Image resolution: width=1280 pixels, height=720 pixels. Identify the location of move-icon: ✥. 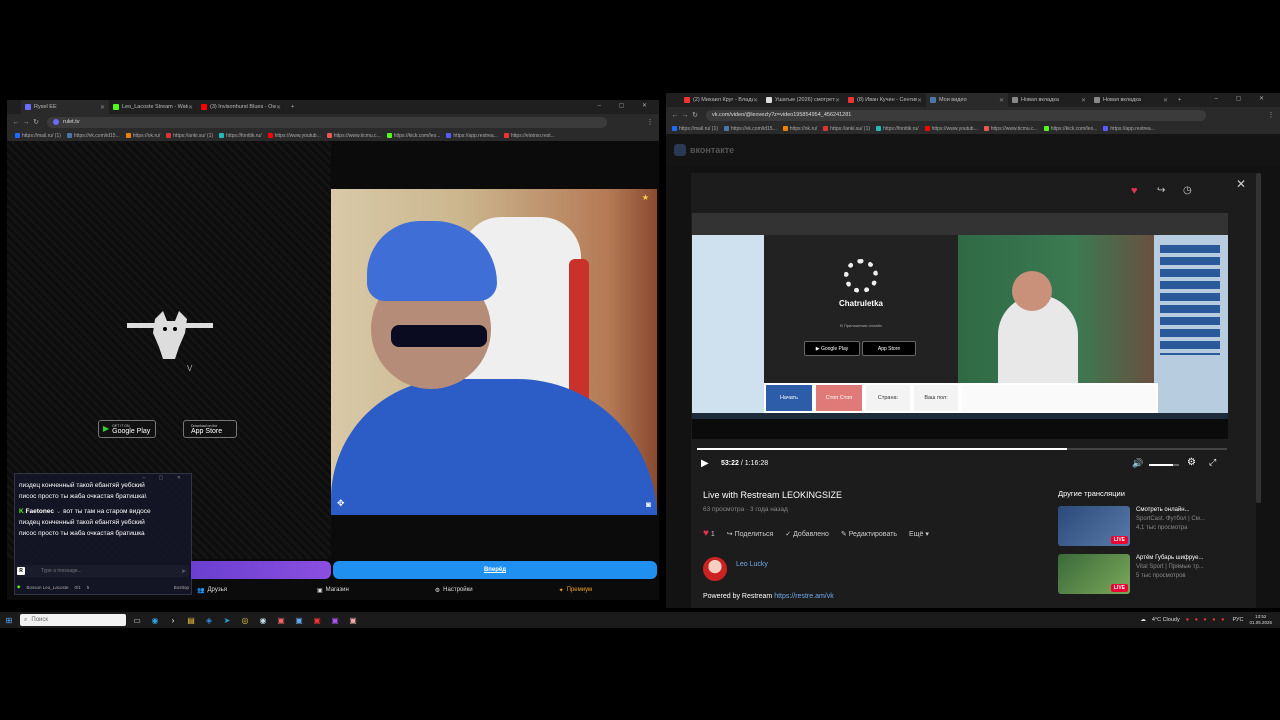
(341, 503).